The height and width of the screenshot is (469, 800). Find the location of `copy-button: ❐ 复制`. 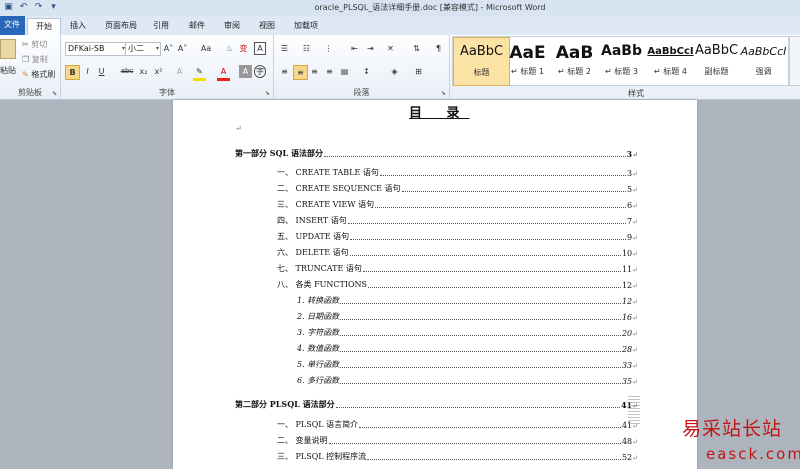

copy-button: ❐ 复制 is located at coordinates (35, 59).